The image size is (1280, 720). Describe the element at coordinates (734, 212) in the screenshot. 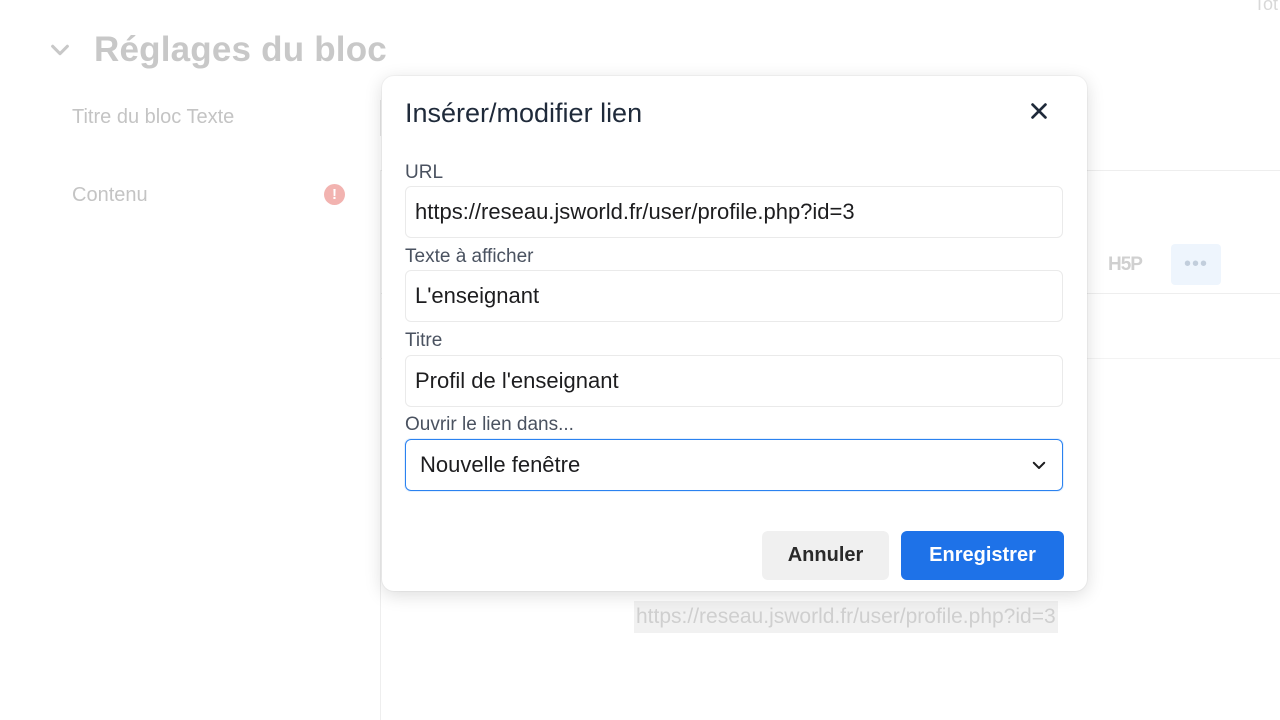

I see `url-input` at that location.